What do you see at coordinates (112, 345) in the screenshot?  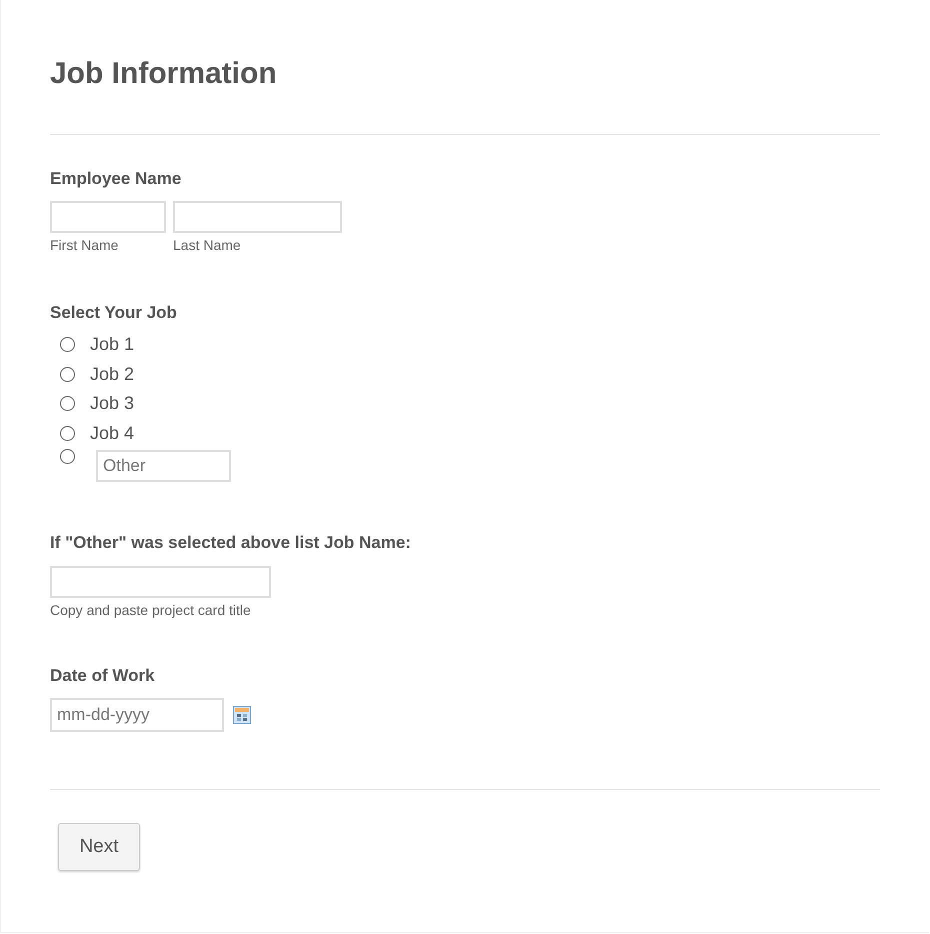 I see `option-label: Job 1` at bounding box center [112, 345].